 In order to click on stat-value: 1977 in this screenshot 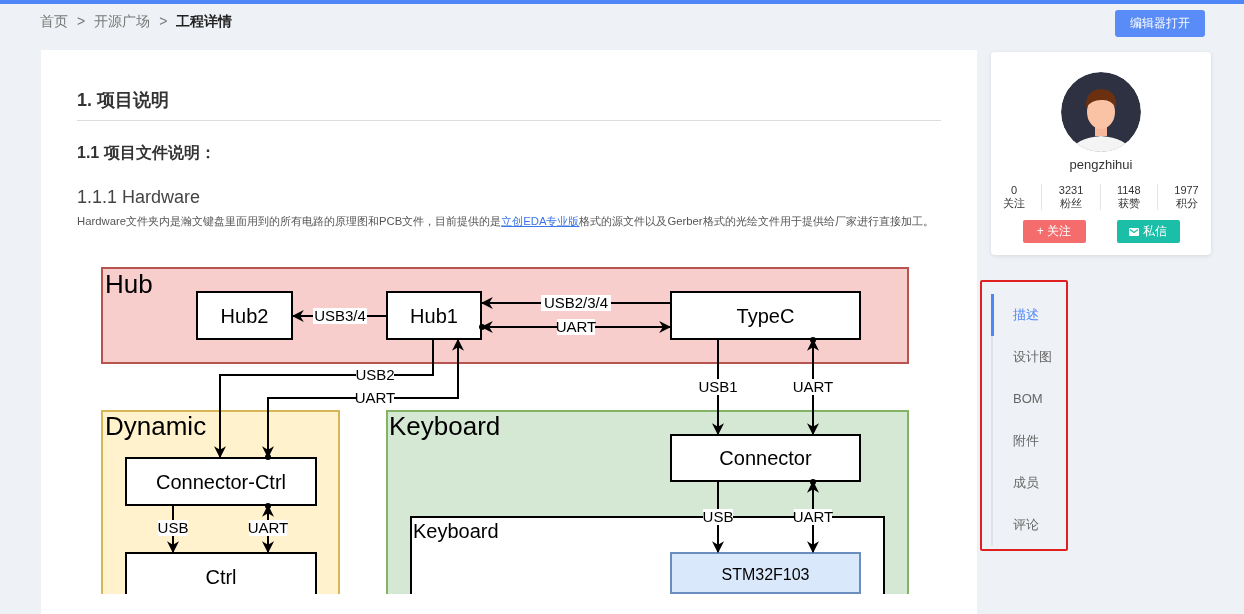, I will do `click(1186, 190)`.